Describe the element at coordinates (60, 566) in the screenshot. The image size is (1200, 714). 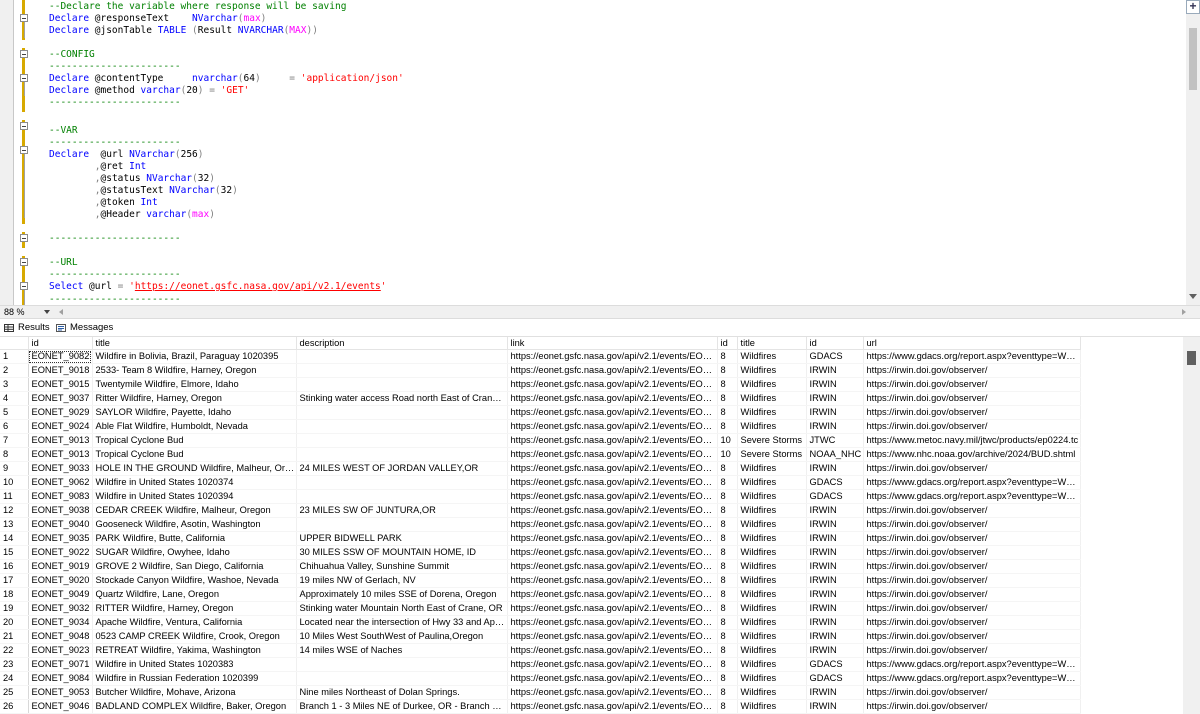
I see `table-cell: EONET_9019` at that location.